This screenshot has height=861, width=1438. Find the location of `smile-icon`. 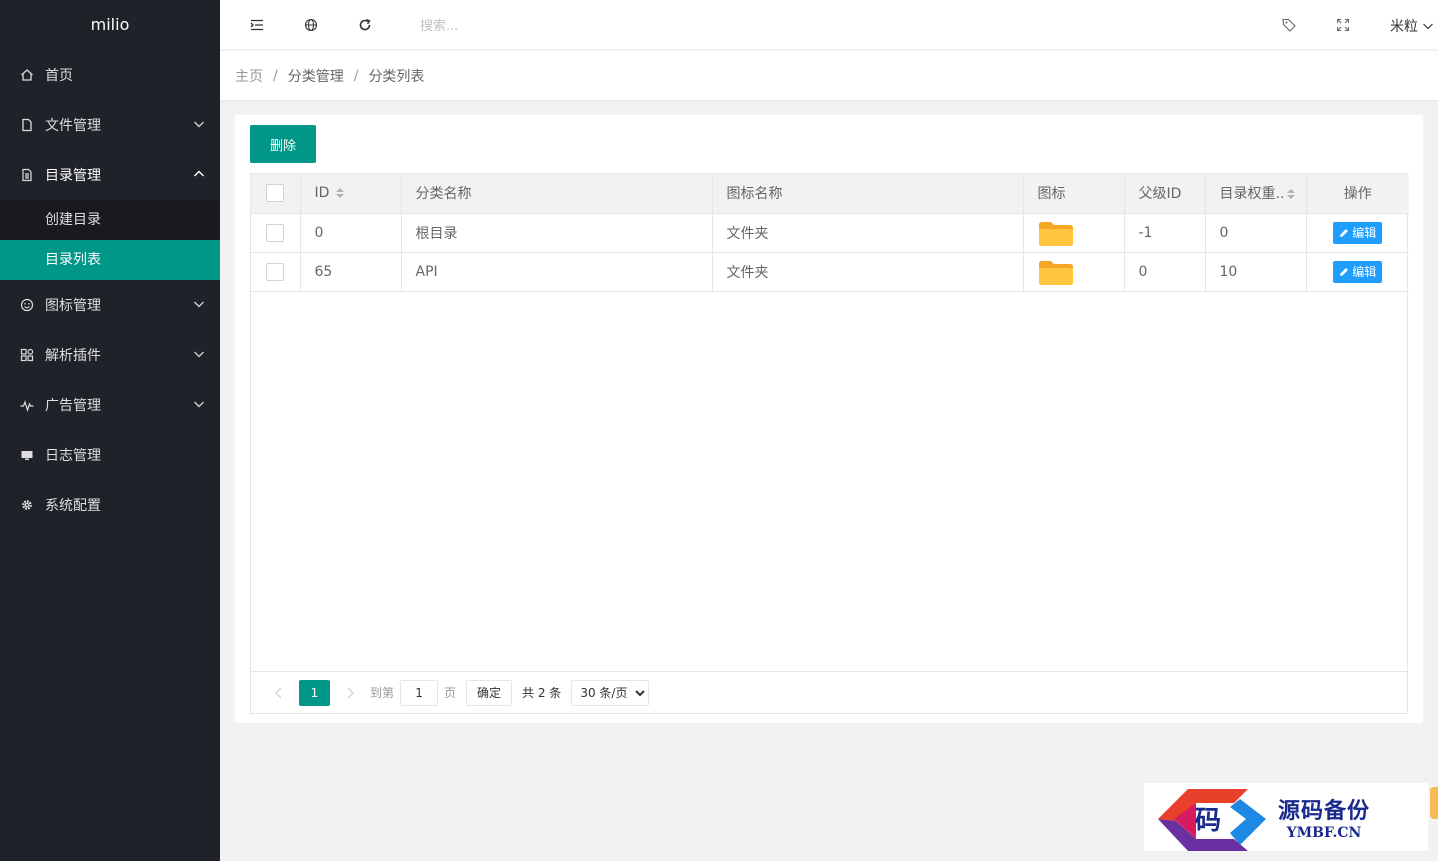

smile-icon is located at coordinates (27, 305).